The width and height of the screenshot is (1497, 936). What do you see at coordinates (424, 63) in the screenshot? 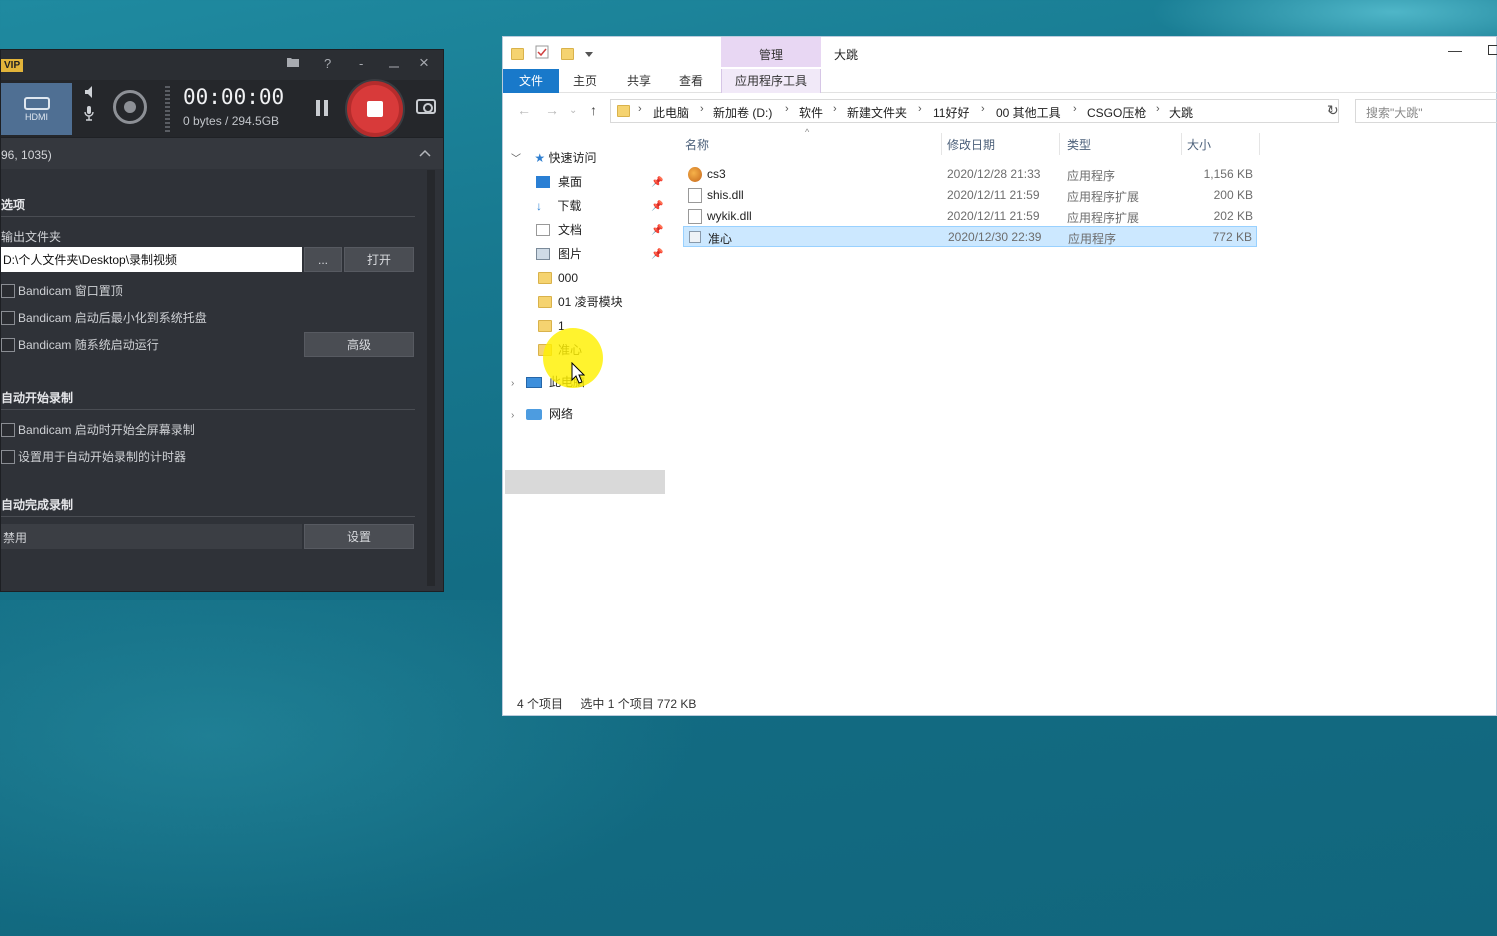
I see `close-icon: ×` at bounding box center [424, 63].